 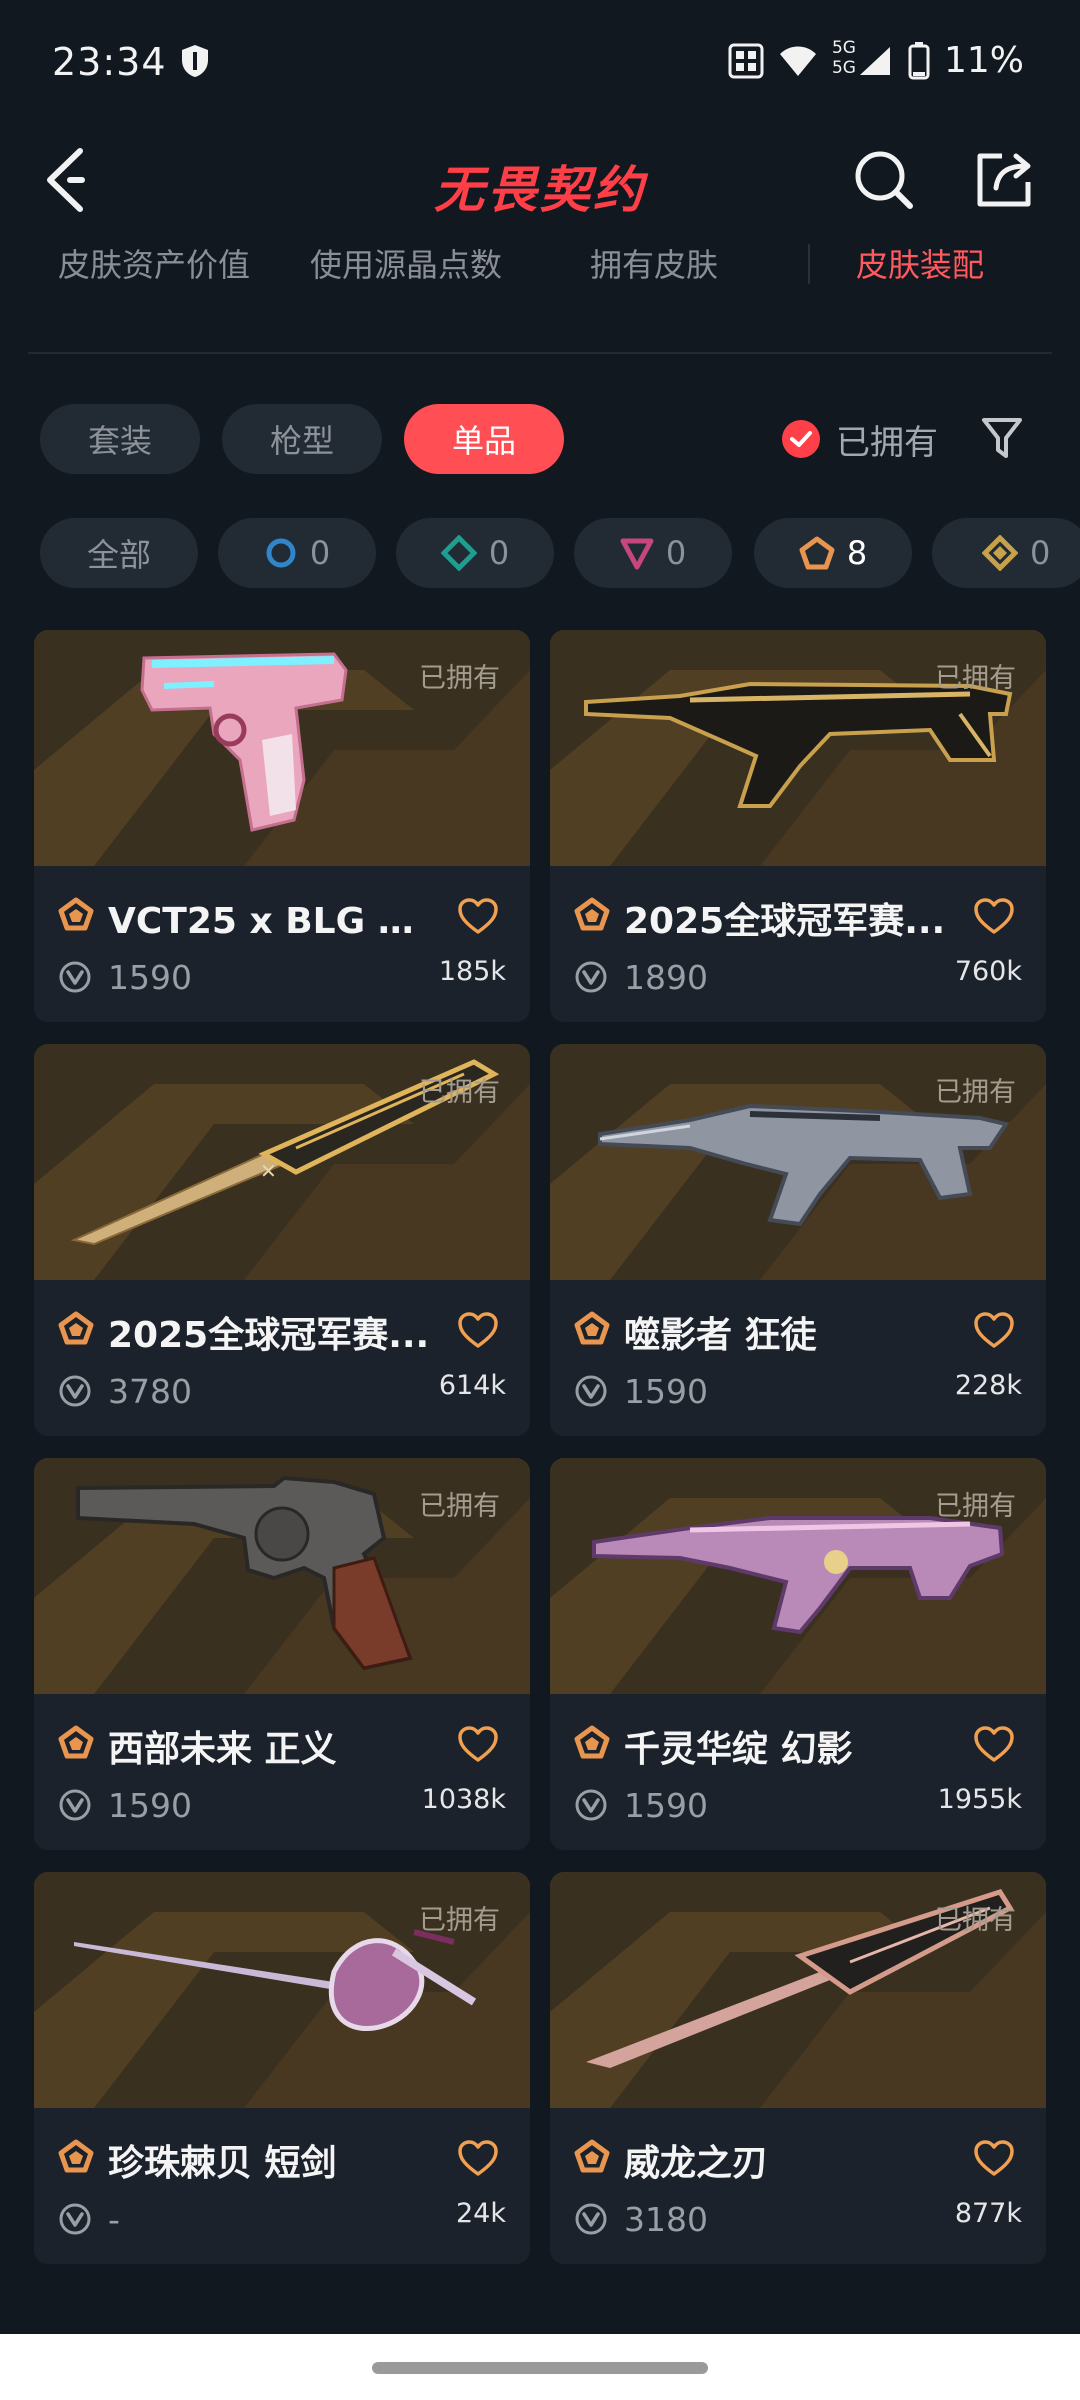 I want to click on tier-ultra: 0, so click(x=1006, y=553).